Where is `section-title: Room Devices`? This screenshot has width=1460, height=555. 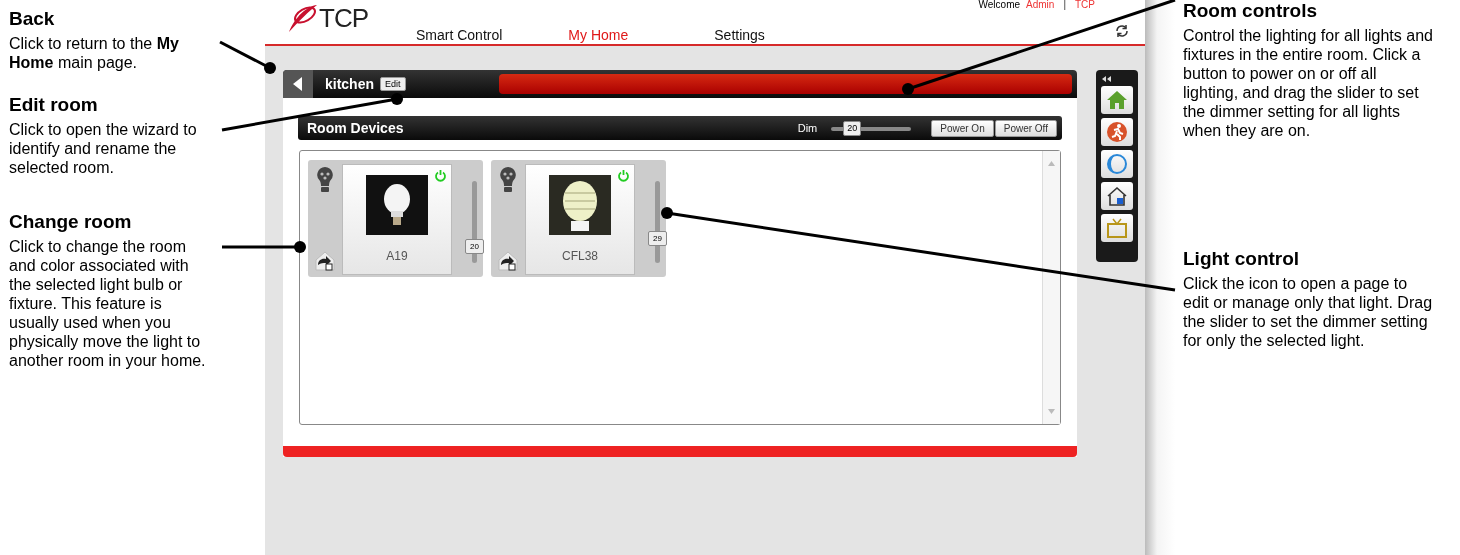
section-title: Room Devices is located at coordinates (355, 128).